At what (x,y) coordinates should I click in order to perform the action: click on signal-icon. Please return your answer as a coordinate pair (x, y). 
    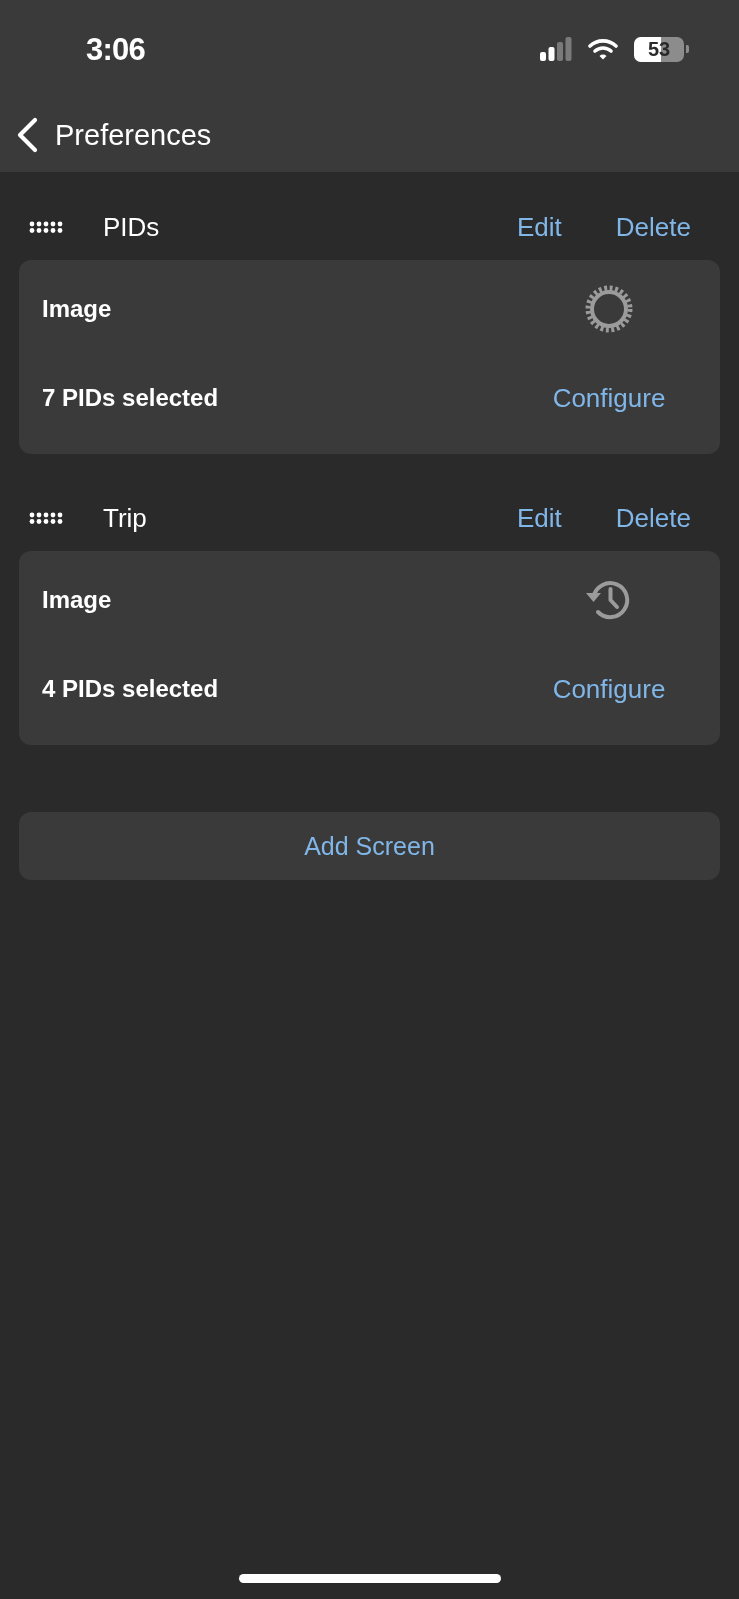
    Looking at the image, I should click on (556, 49).